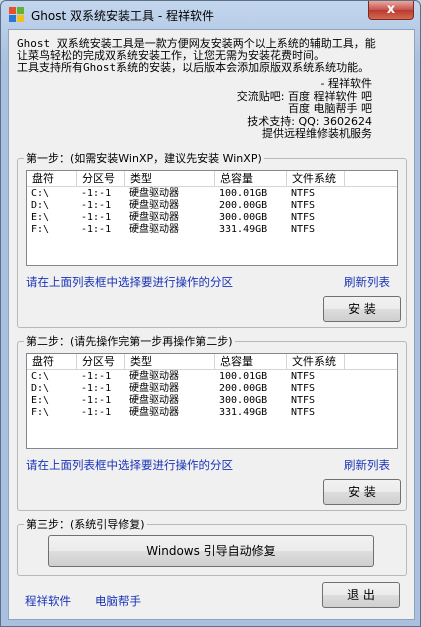 Image resolution: width=421 pixels, height=627 pixels. I want to click on step3-group: 第三步：(系统引导修复) Windows 引导自动修复, so click(212, 547).